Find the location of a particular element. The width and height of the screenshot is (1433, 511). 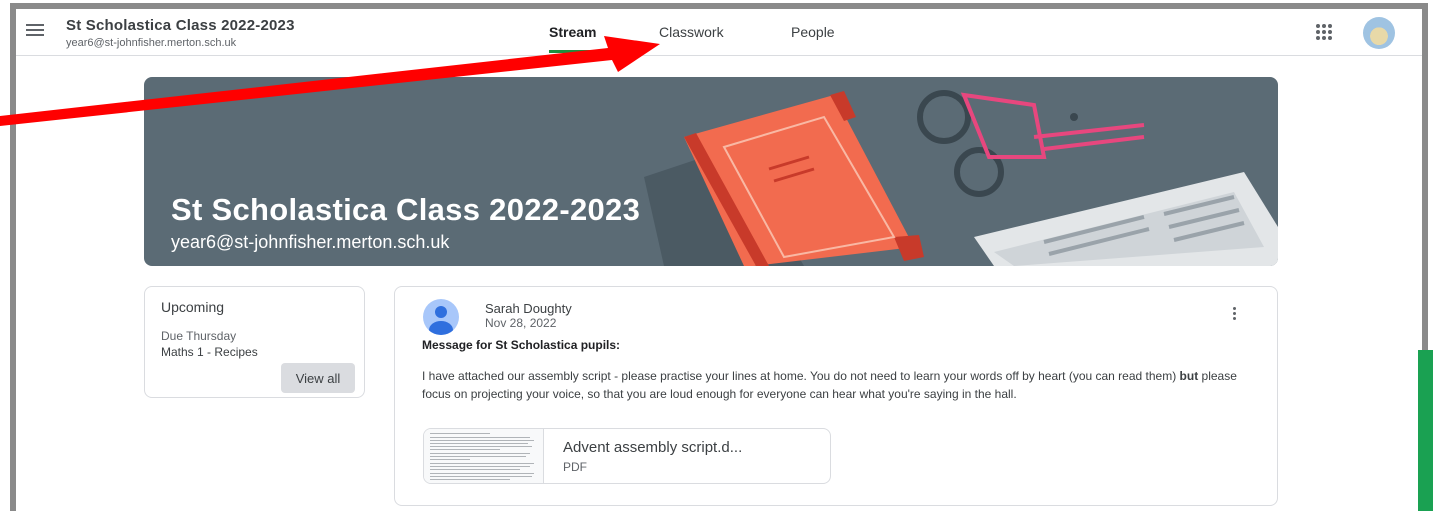

post-heading: Message for St Scholastica pupils: is located at coordinates (521, 345).